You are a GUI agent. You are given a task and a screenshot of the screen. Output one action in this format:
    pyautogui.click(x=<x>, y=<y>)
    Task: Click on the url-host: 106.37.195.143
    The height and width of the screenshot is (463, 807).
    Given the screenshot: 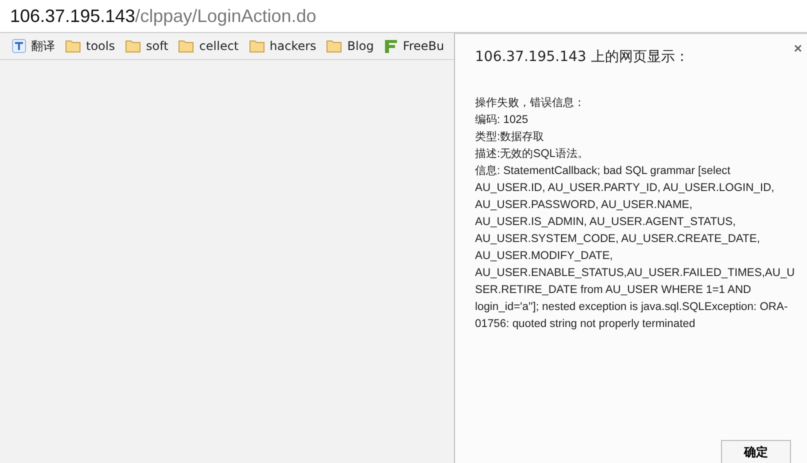 What is the action you would take?
    pyautogui.click(x=73, y=16)
    